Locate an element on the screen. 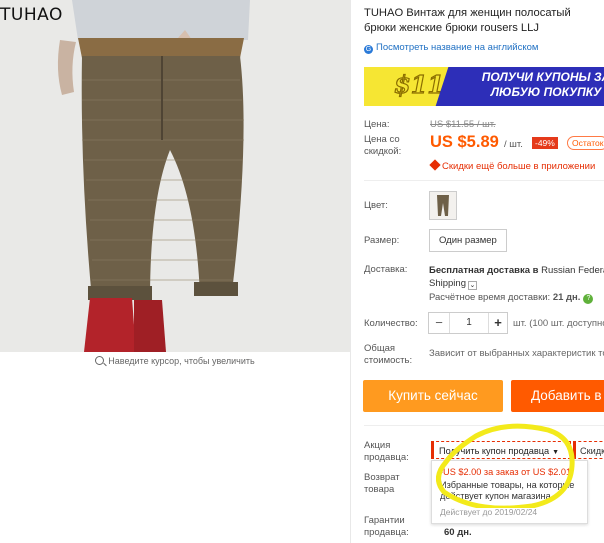 This screenshot has width=604, height=543. free-shipping-text: Бесплатная доставка в is located at coordinates (484, 270).